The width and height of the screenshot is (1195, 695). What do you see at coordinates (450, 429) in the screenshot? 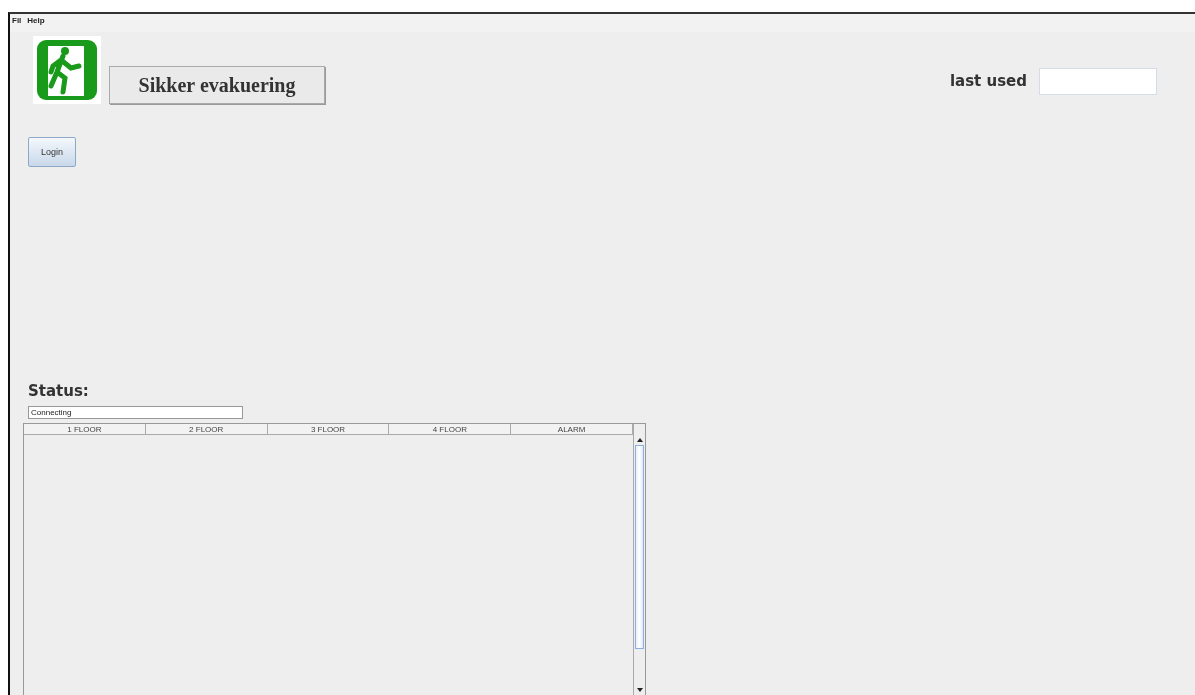
I see `column-header: 4 FLOOR` at bounding box center [450, 429].